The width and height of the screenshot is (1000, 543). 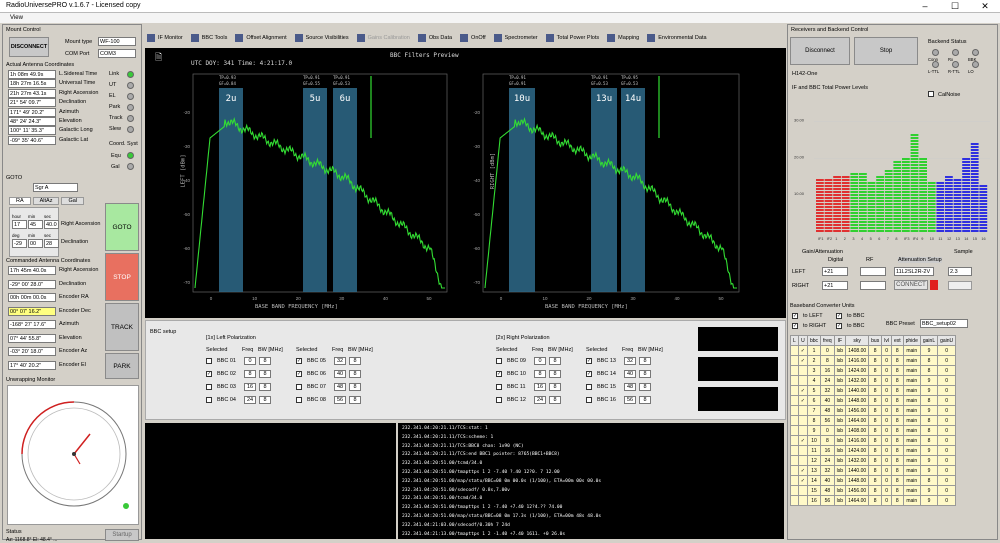 I want to click on table-row: 4 24 lsb 1432.00 8 0 8 main 9 0, so click(x=873, y=380).